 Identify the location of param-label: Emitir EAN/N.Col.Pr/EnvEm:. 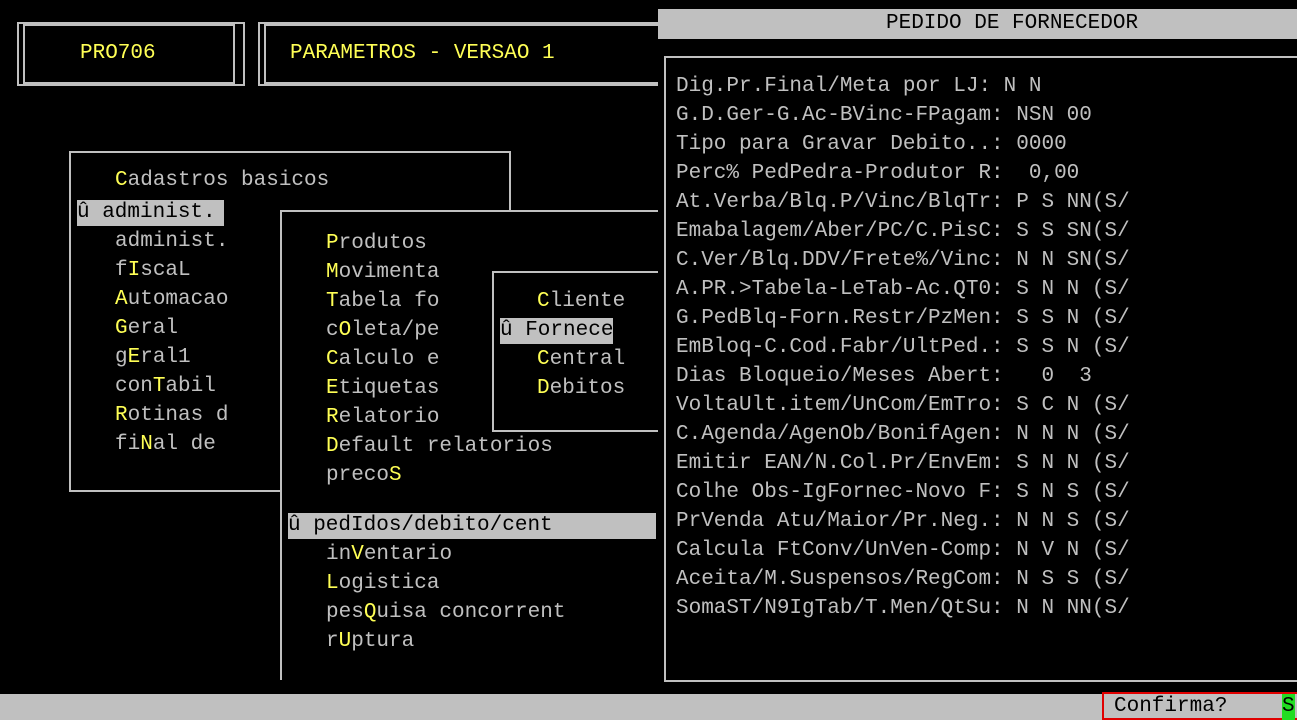
(840, 463).